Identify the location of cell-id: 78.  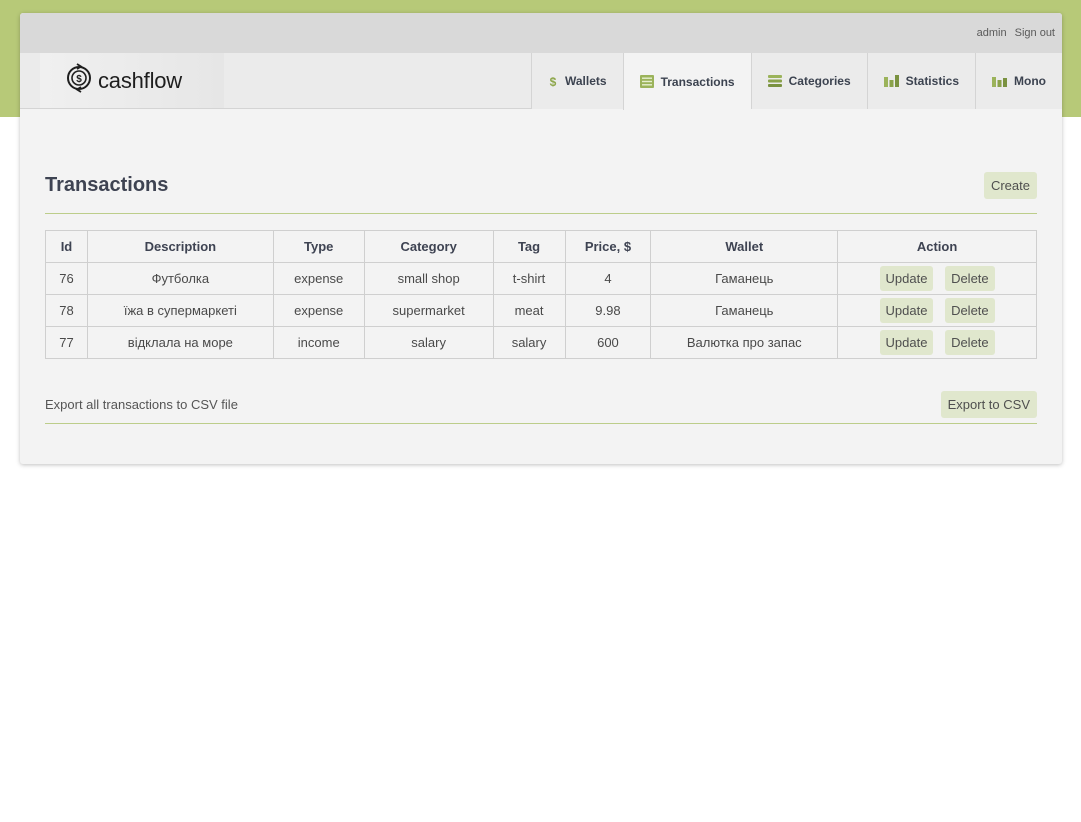
(66, 310).